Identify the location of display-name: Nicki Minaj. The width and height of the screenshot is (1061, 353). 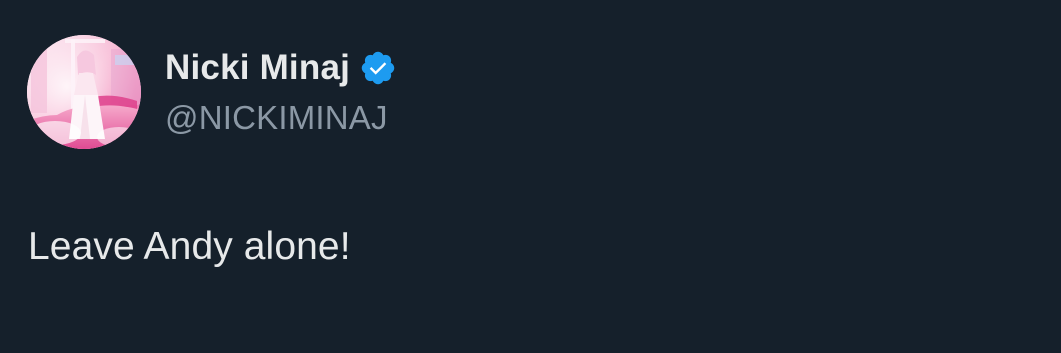
(257, 68).